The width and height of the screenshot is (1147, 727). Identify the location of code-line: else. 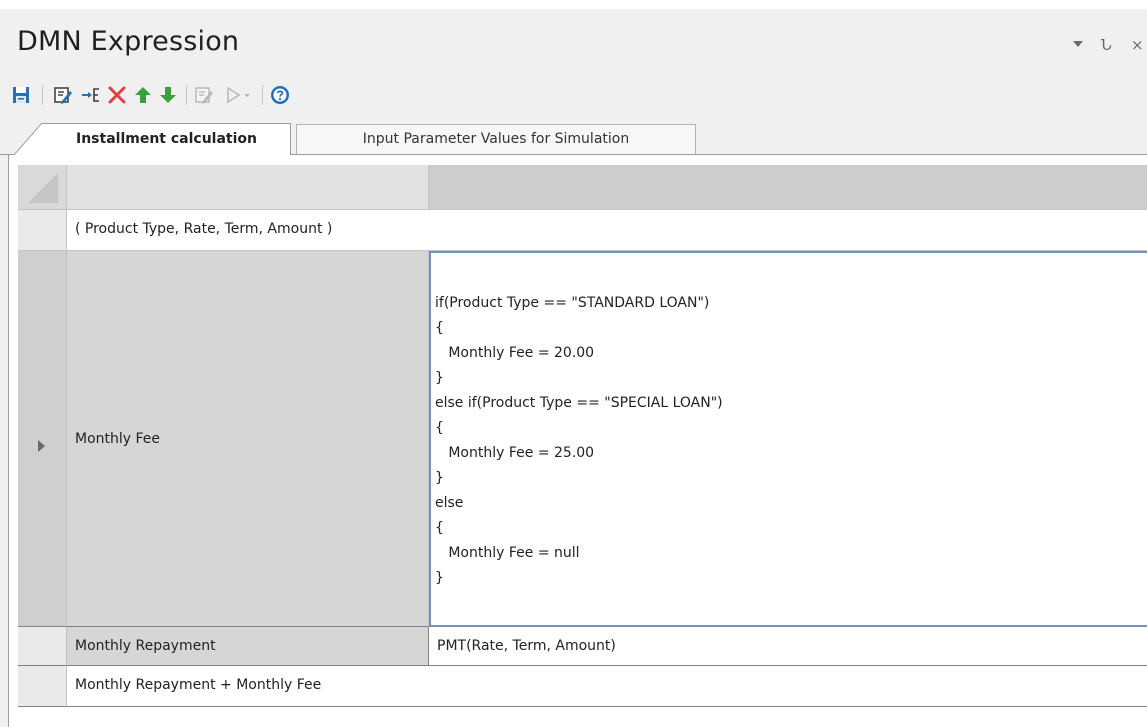
(449, 503).